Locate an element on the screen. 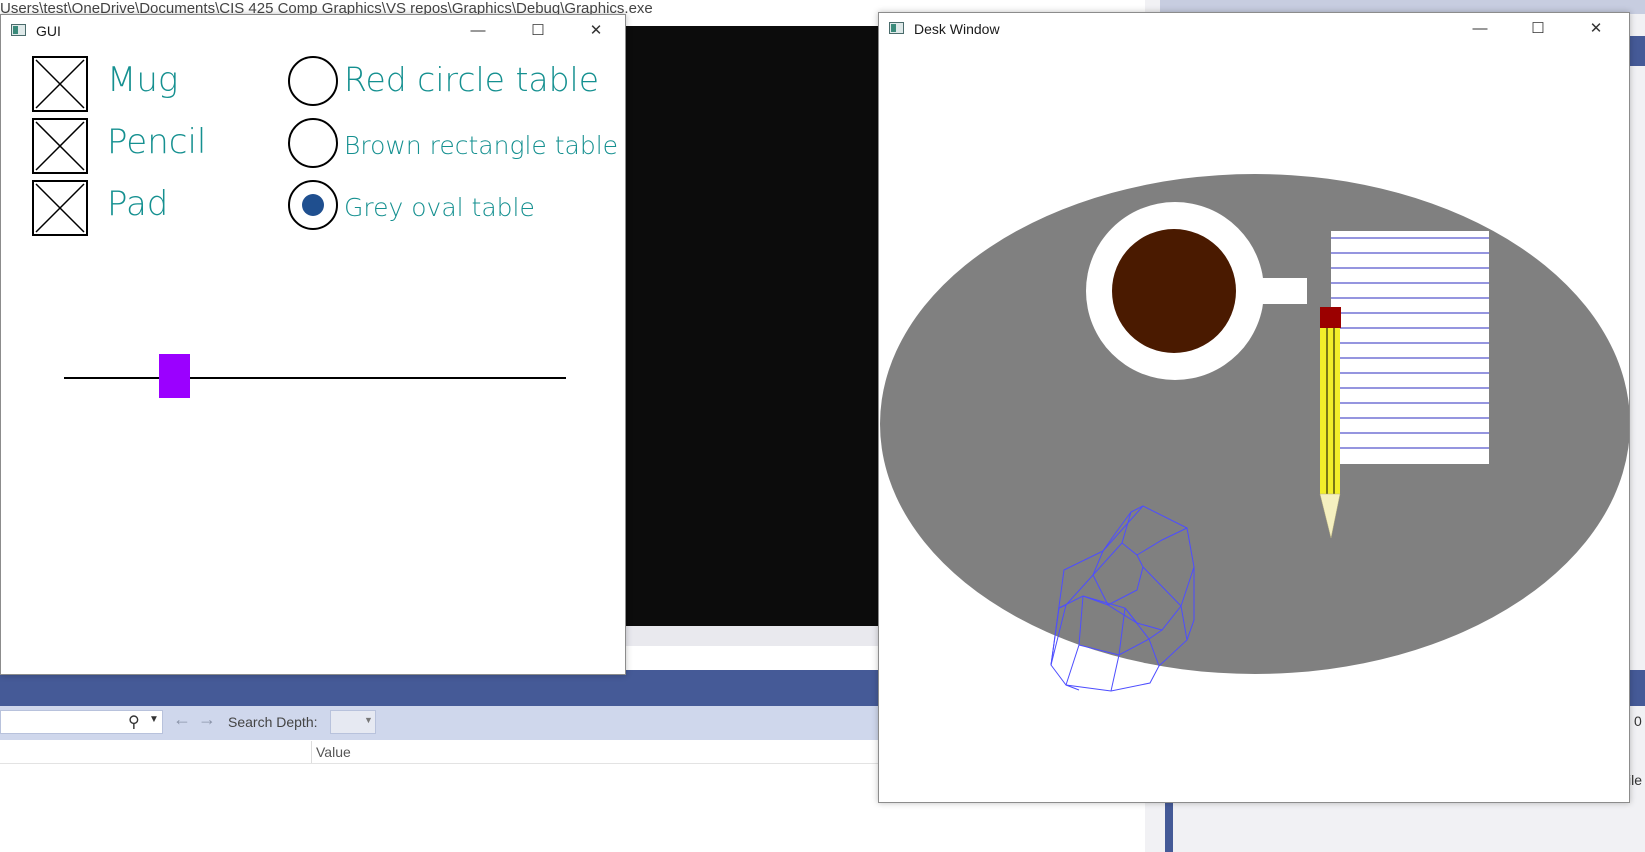 Image resolution: width=1645 pixels, height=852 pixels. search-depth-label: Search Depth: is located at coordinates (273, 722).